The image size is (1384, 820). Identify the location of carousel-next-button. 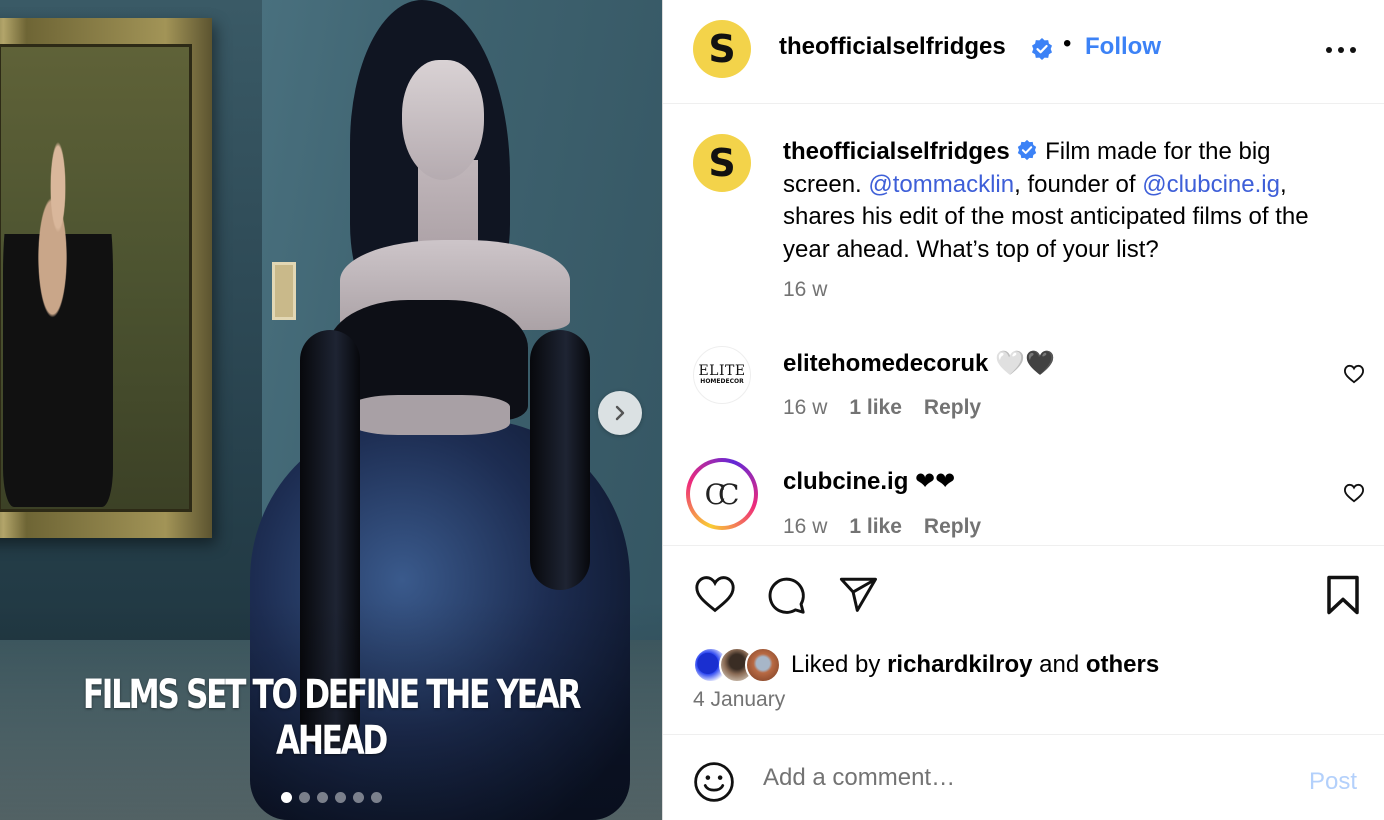
(620, 413).